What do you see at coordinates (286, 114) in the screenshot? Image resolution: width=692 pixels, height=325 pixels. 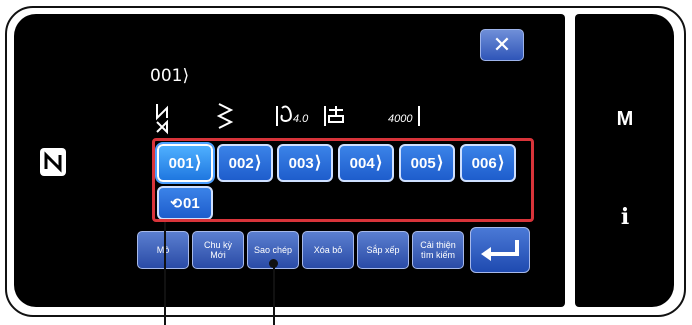 I see `needle-icon` at bounding box center [286, 114].